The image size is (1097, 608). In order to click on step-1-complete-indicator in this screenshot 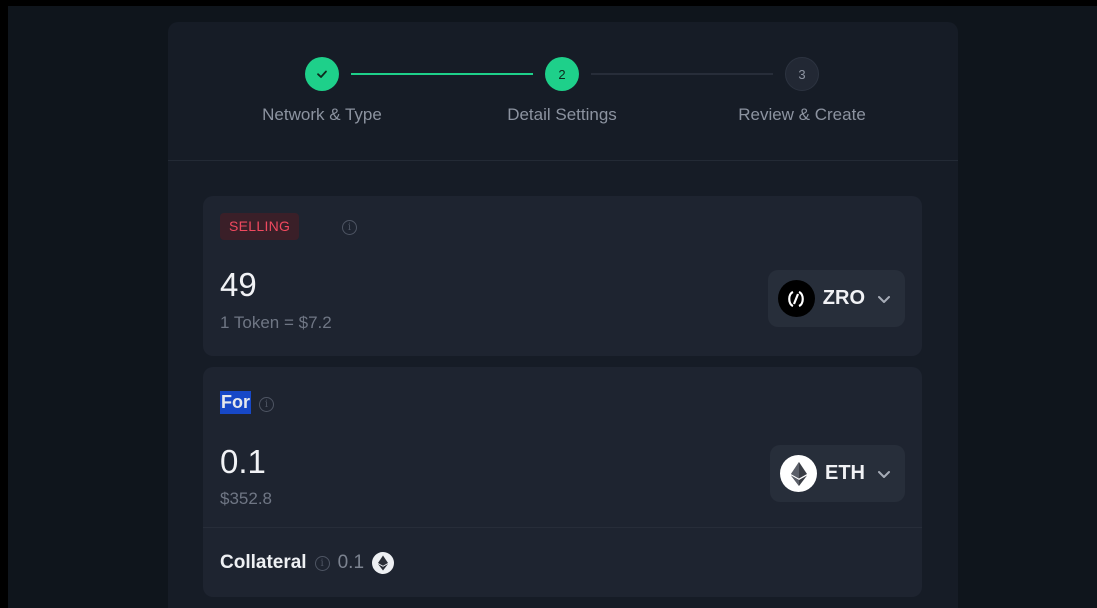, I will do `click(322, 74)`.